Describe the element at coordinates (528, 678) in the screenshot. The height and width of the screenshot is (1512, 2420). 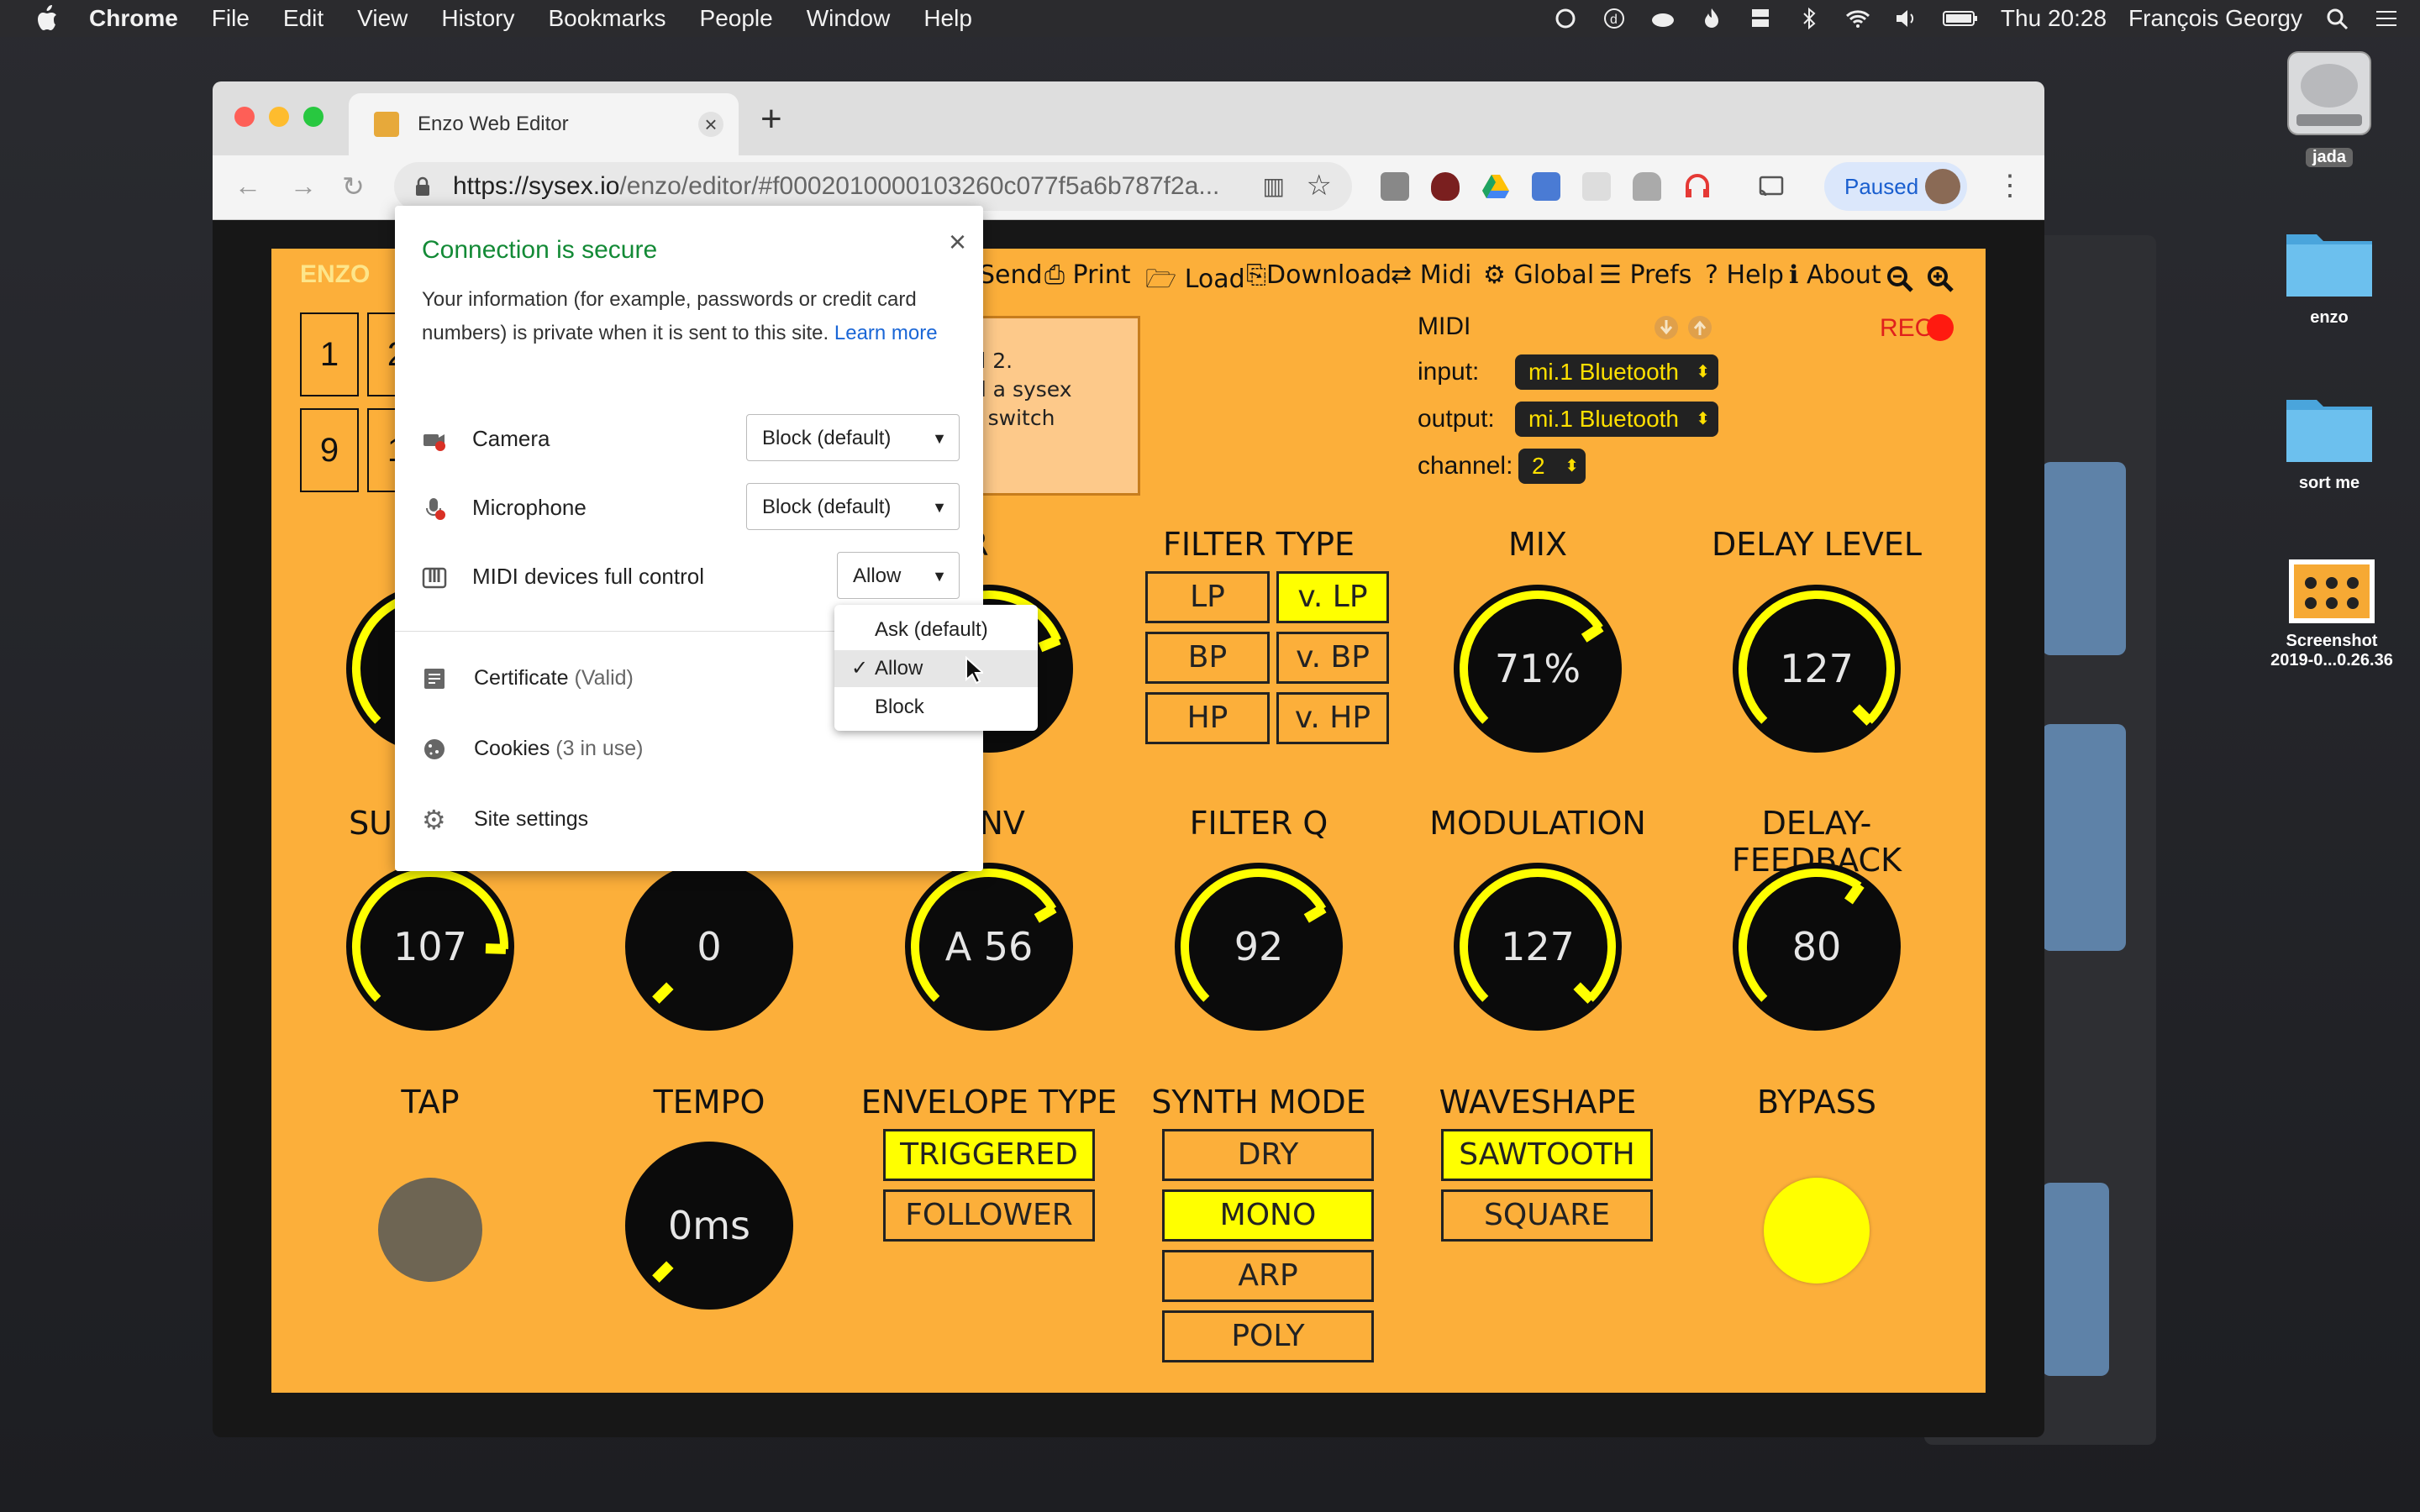
I see `certificate-link: Certificate (Valid)` at that location.